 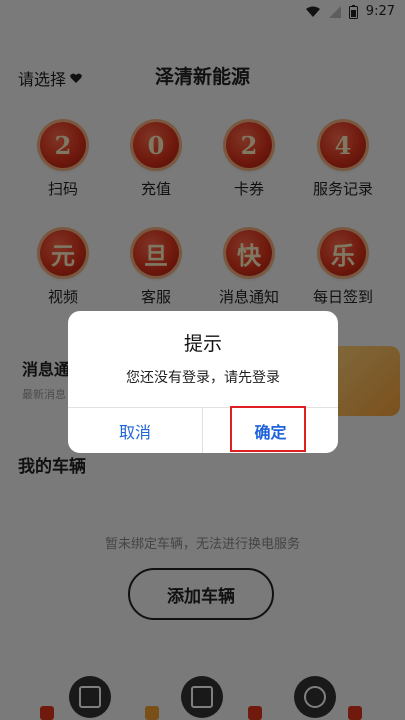 What do you see at coordinates (203, 378) in the screenshot?
I see `dialog-message: 您还没有登录，请先登录` at bounding box center [203, 378].